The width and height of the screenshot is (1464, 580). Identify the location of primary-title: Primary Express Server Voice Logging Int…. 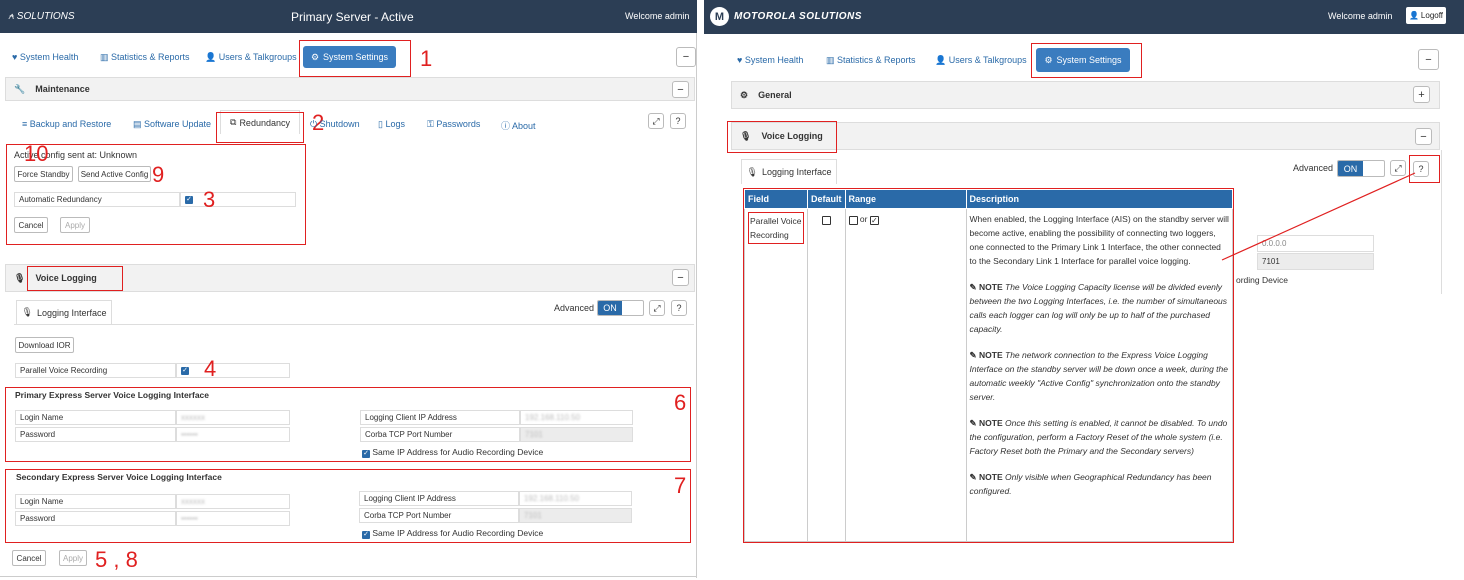
(112, 395).